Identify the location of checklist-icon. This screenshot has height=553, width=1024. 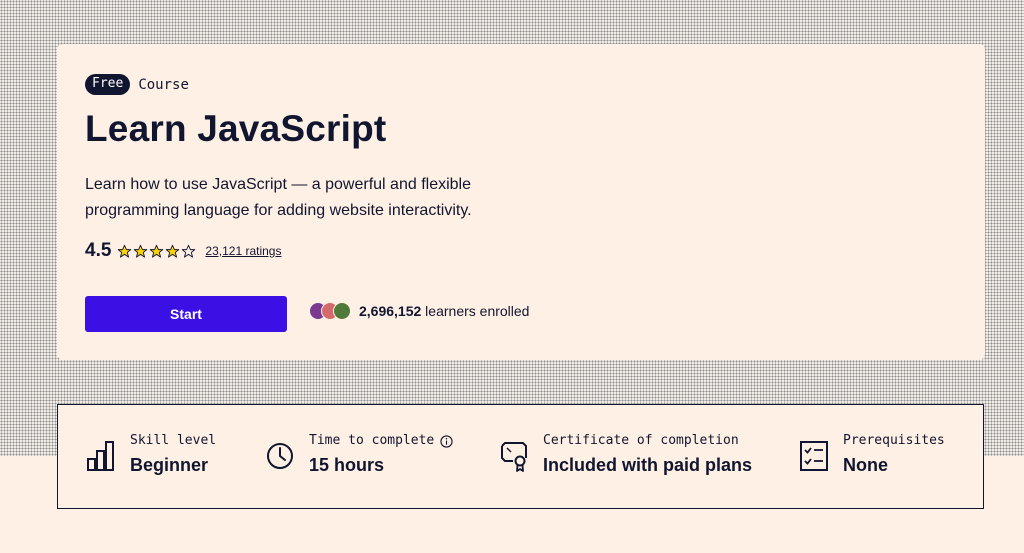
(814, 456).